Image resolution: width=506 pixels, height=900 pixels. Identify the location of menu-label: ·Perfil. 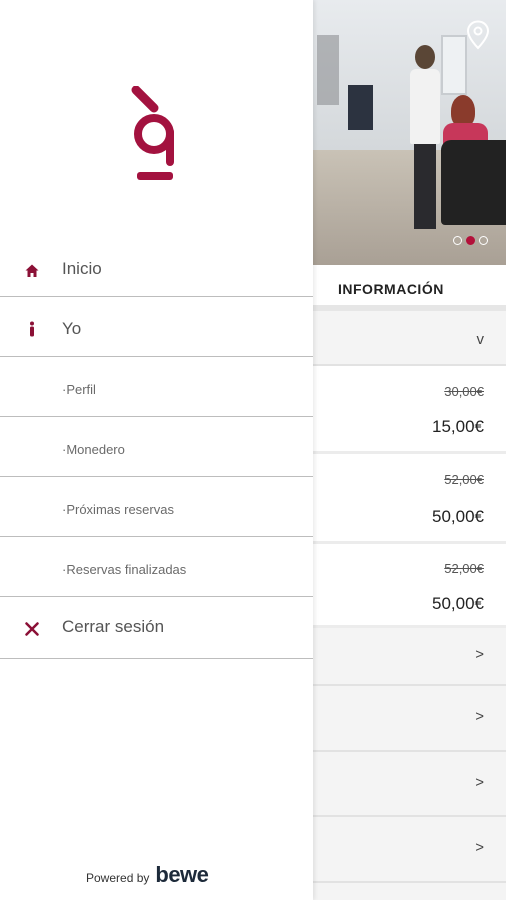
(79, 389).